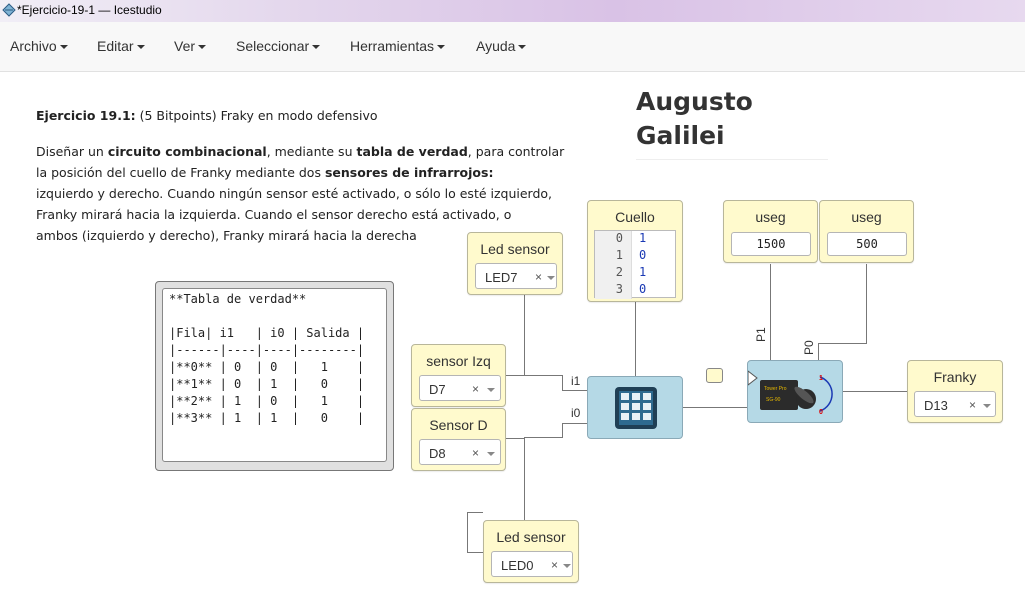 Image resolution: width=1025 pixels, height=609 pixels. I want to click on menu-seleccionar: Seleccionar, so click(278, 46).